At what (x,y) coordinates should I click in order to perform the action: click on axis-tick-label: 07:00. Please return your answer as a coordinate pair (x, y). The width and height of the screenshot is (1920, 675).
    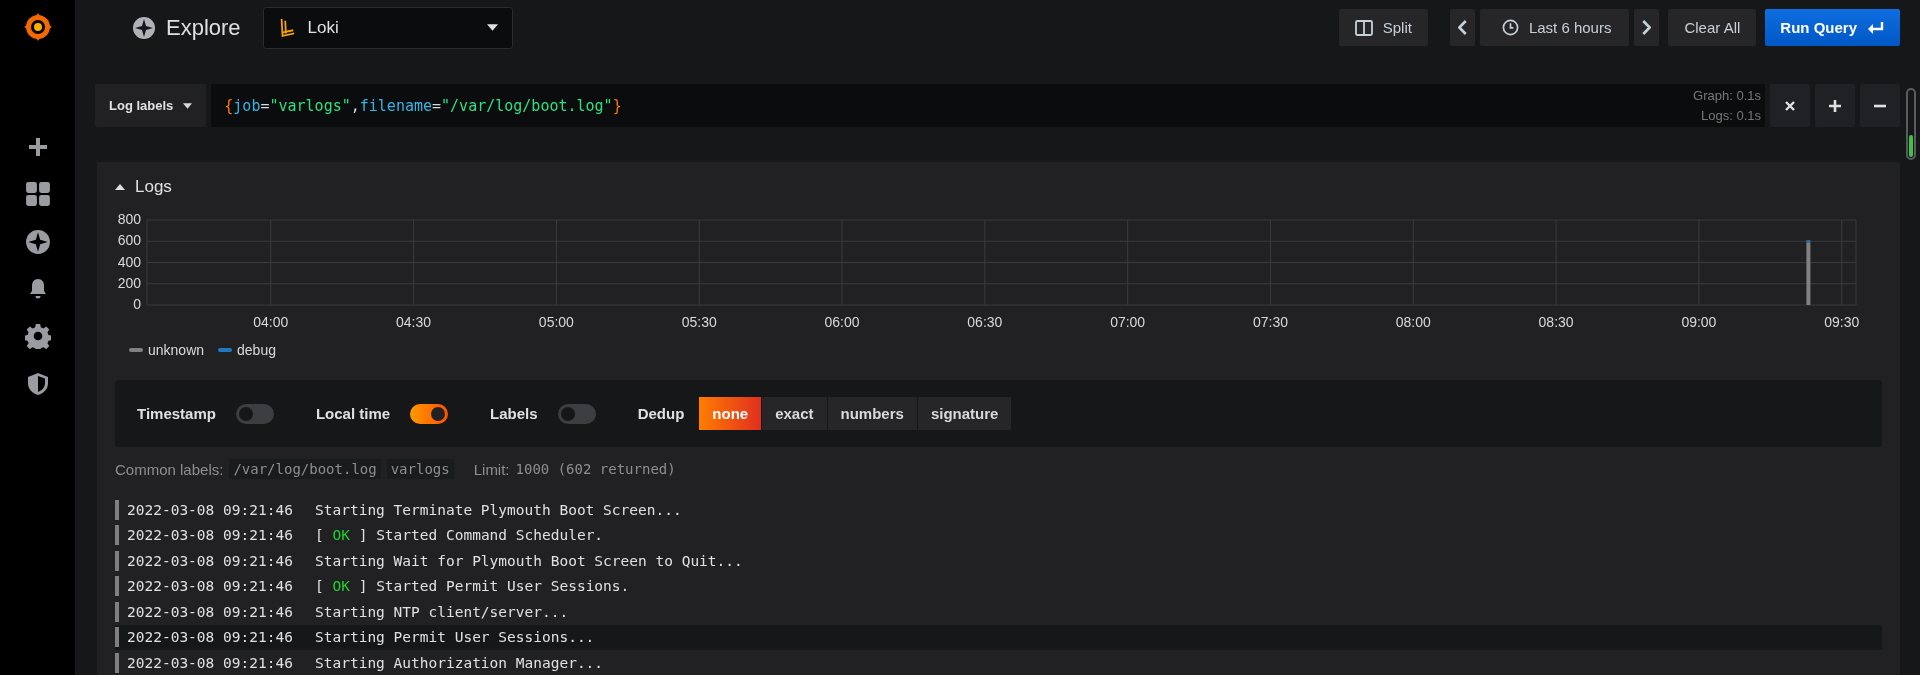
    Looking at the image, I should click on (1128, 322).